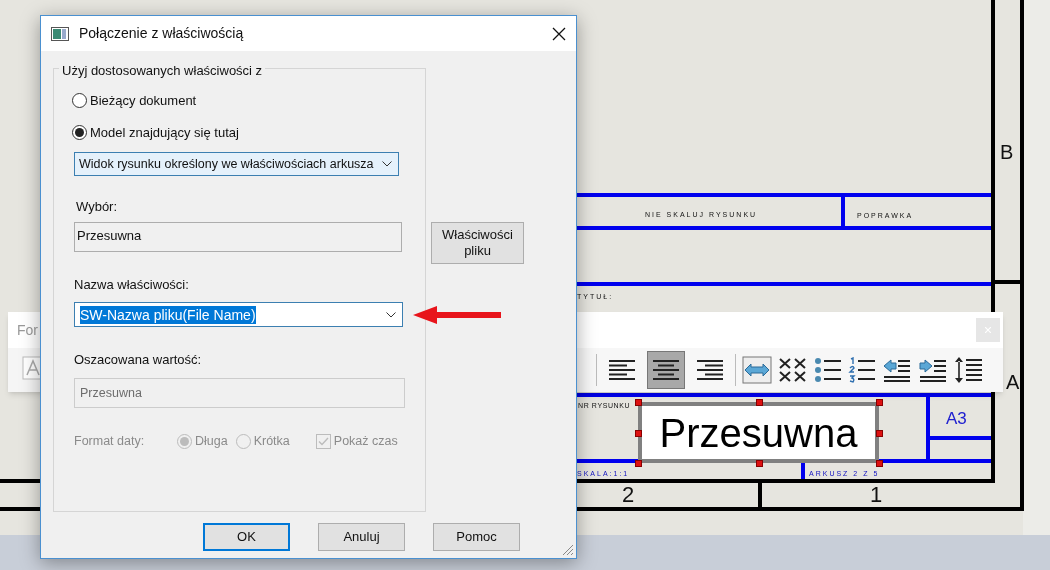 This screenshot has width=1050, height=570. I want to click on increase-indent-icon, so click(933, 370).